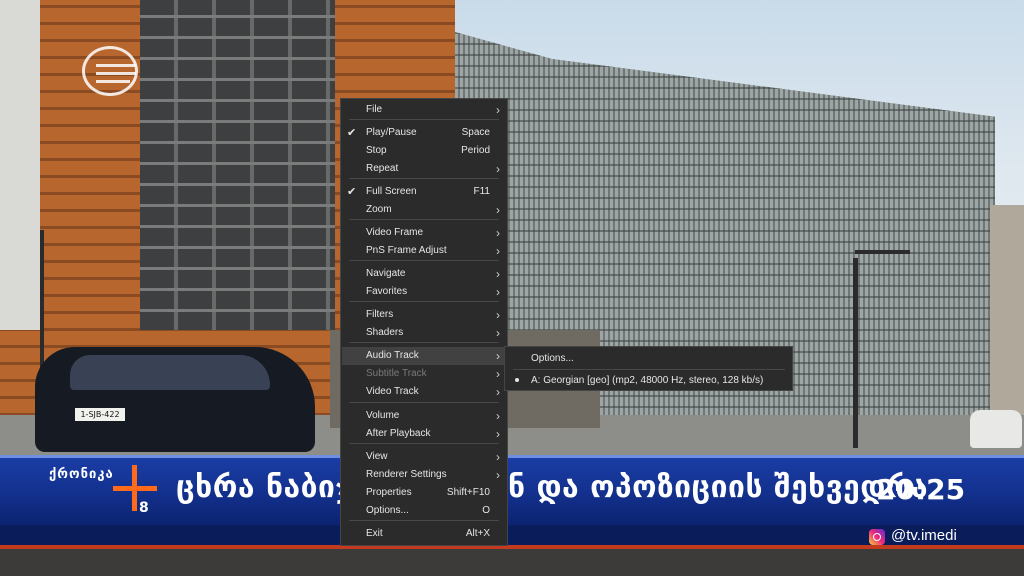  Describe the element at coordinates (996, 429) in the screenshot. I see `white-car` at that location.